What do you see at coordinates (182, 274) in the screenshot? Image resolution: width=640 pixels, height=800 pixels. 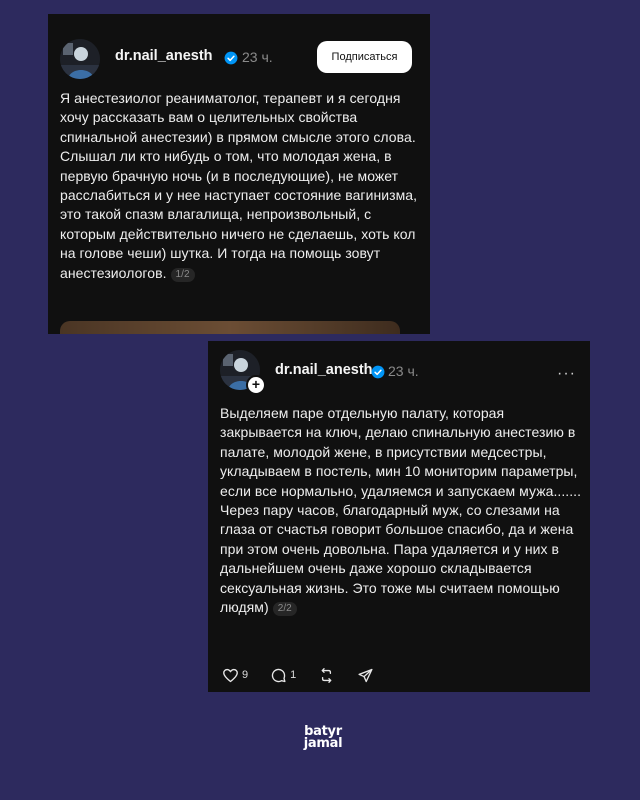 I see `page-indicator: 1/2` at bounding box center [182, 274].